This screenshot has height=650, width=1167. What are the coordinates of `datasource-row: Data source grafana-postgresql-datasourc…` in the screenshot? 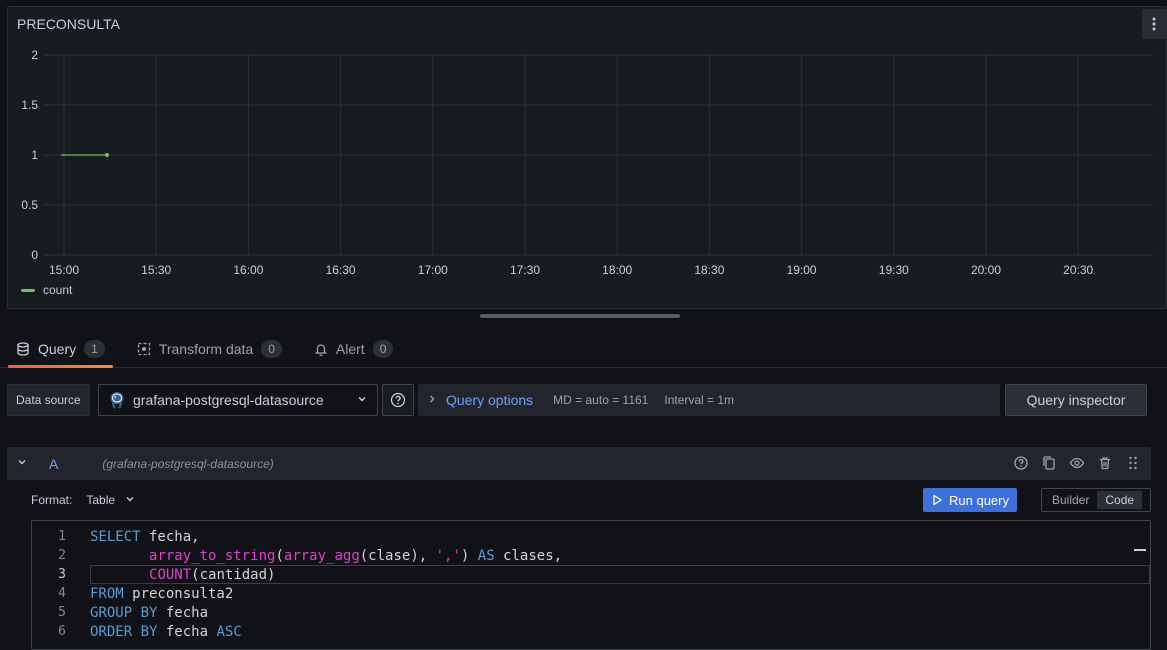 It's located at (587, 400).